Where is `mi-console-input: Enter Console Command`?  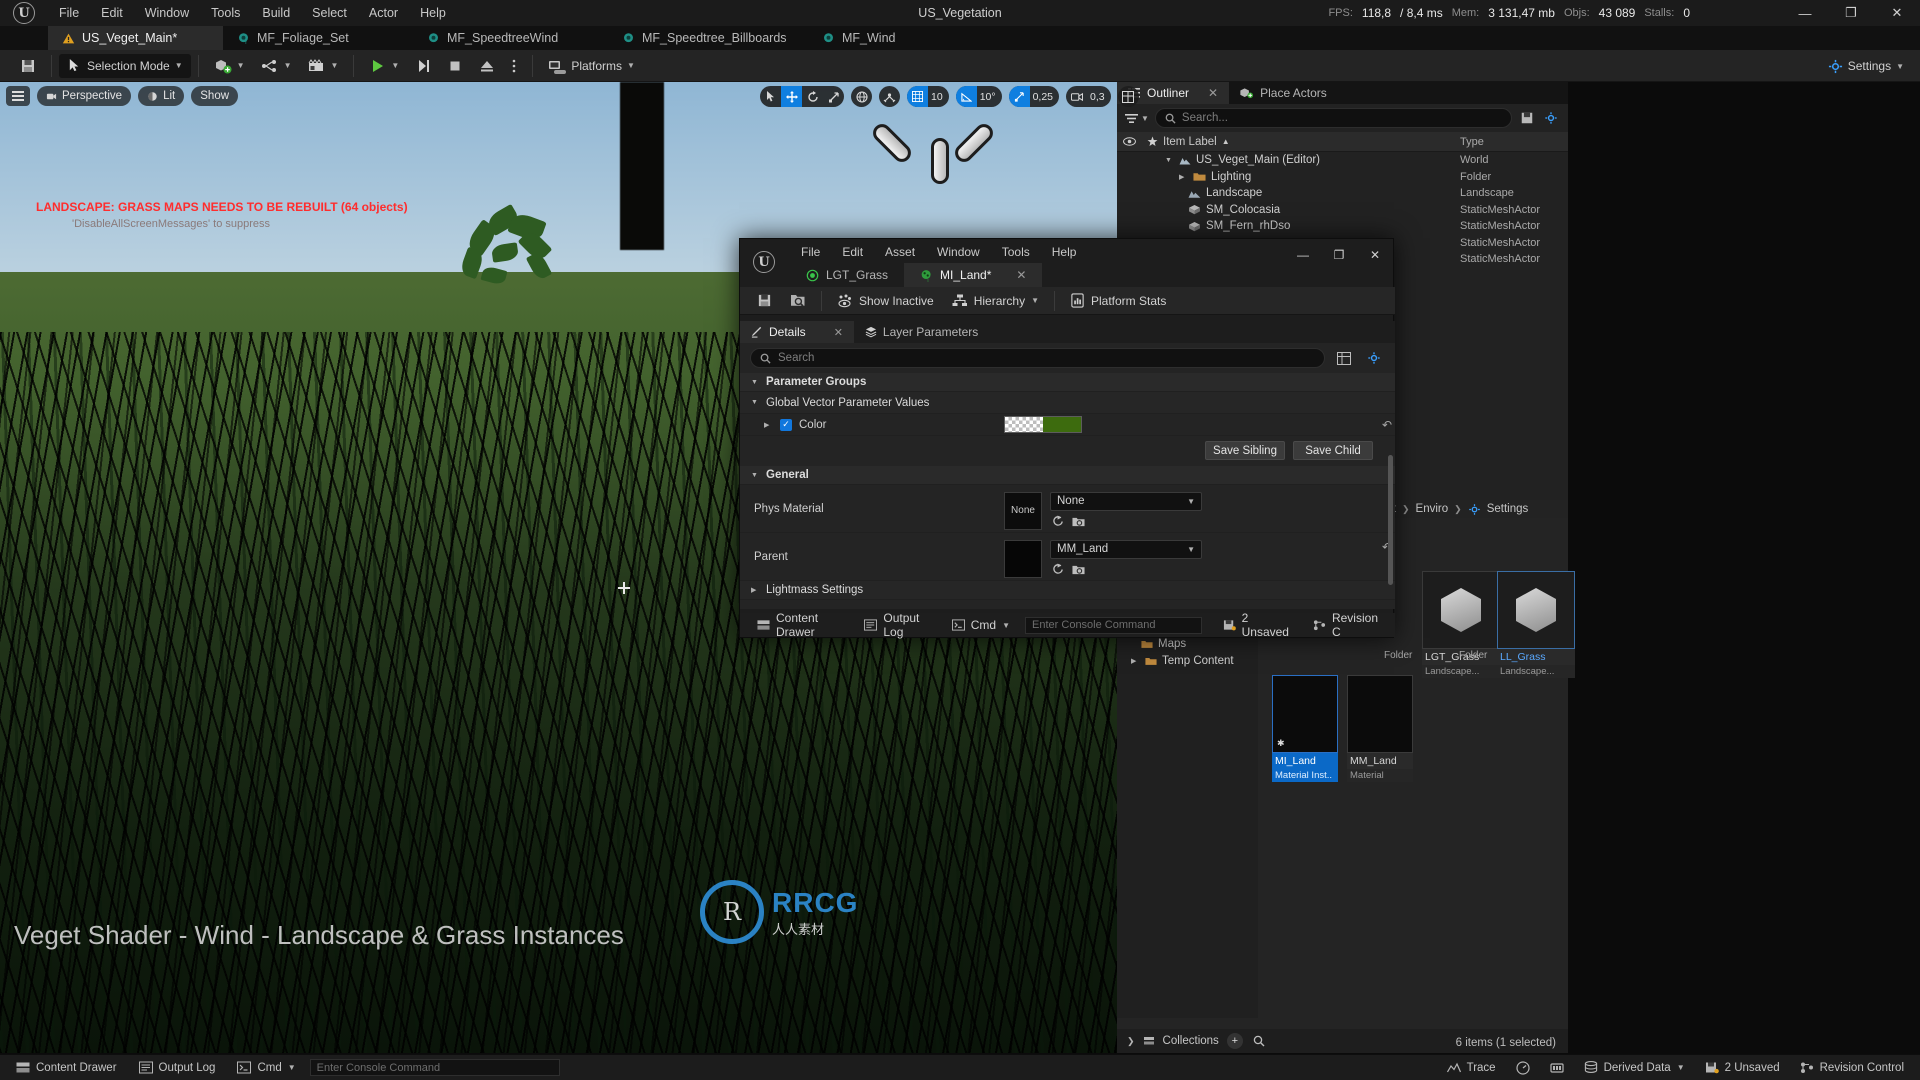 mi-console-input: Enter Console Command is located at coordinates (1113, 625).